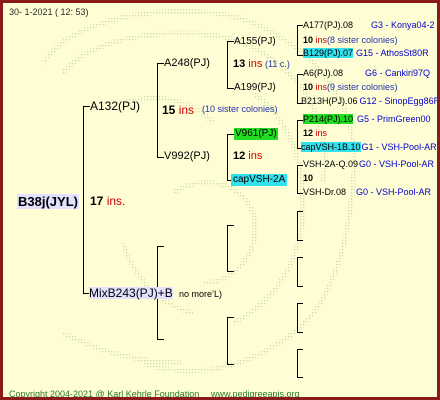  What do you see at coordinates (255, 394) in the screenshot?
I see `footer-url: www.pedigreeapis.org` at bounding box center [255, 394].